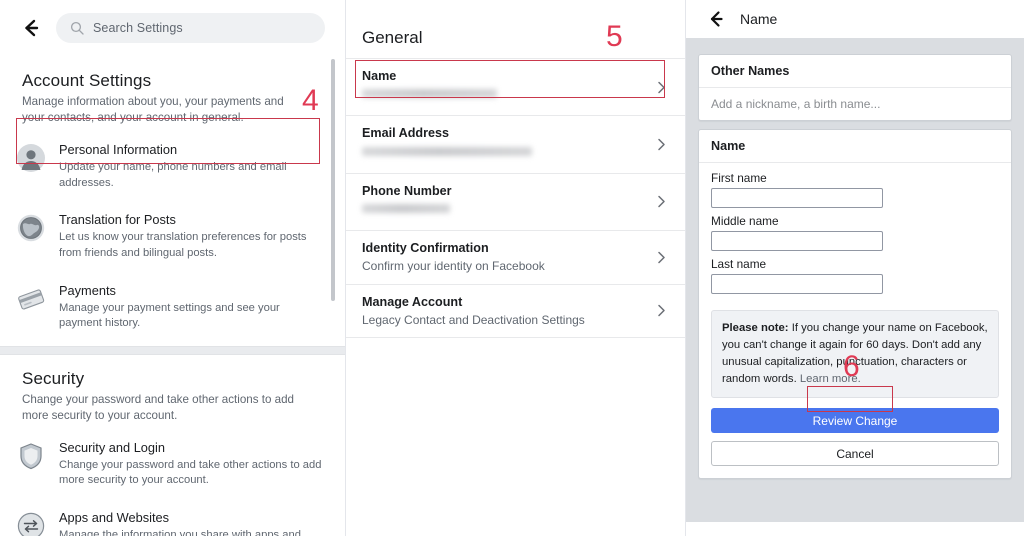  What do you see at coordinates (31, 158) in the screenshot?
I see `avatar-icon` at bounding box center [31, 158].